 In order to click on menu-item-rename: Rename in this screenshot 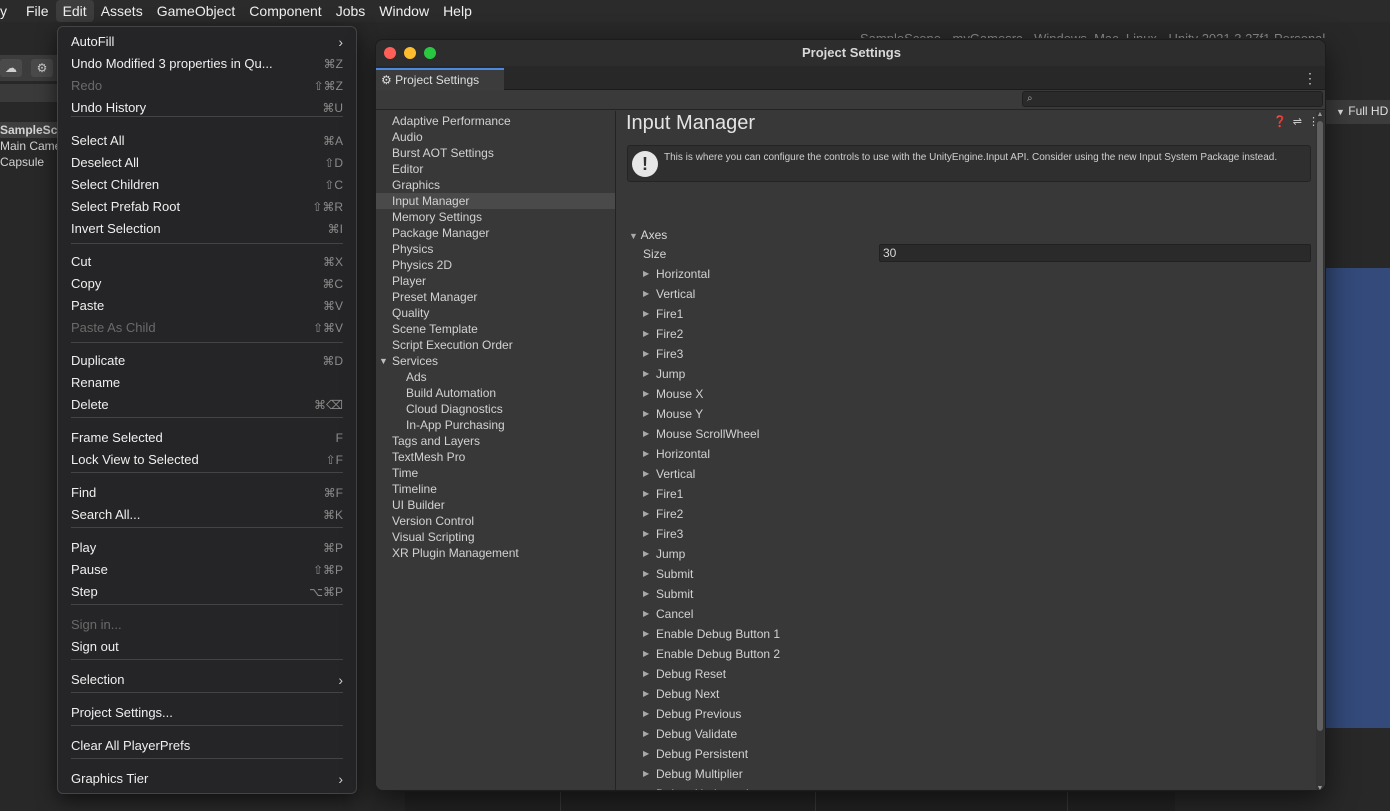, I will do `click(207, 383)`.